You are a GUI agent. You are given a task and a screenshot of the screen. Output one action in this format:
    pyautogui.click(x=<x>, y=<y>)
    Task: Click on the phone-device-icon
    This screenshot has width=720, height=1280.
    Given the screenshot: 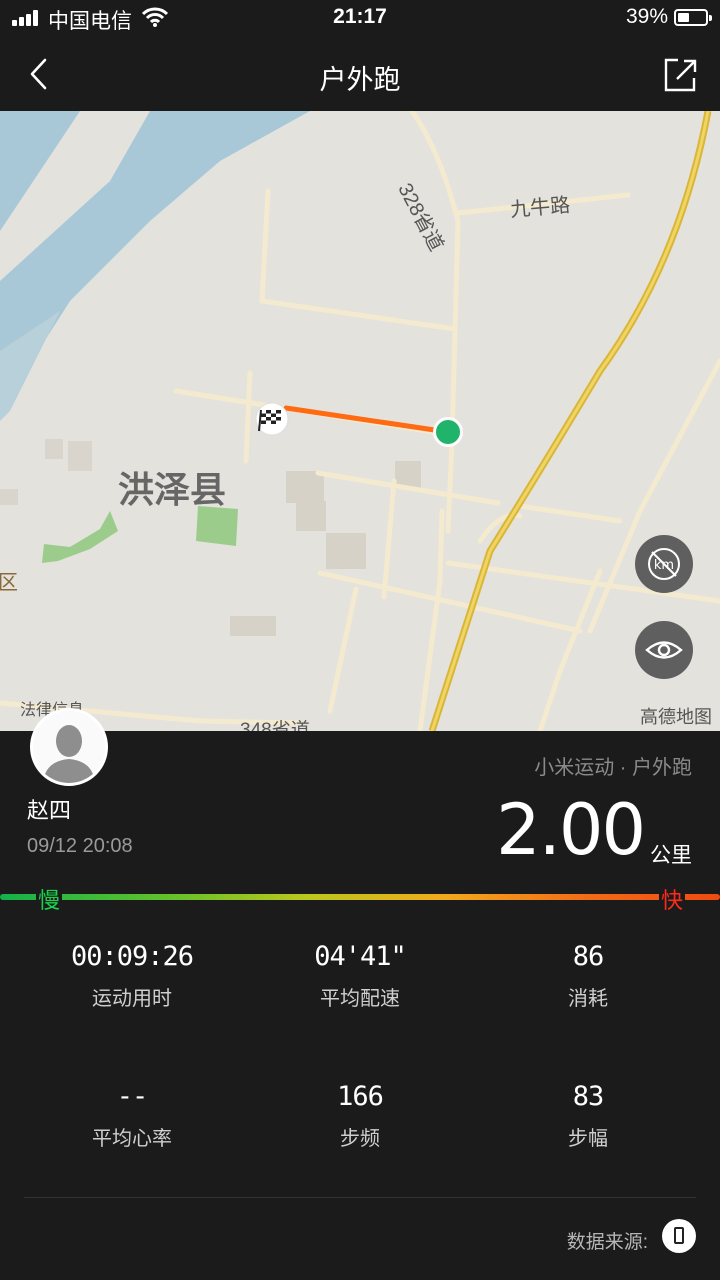 What is the action you would take?
    pyautogui.click(x=679, y=1236)
    